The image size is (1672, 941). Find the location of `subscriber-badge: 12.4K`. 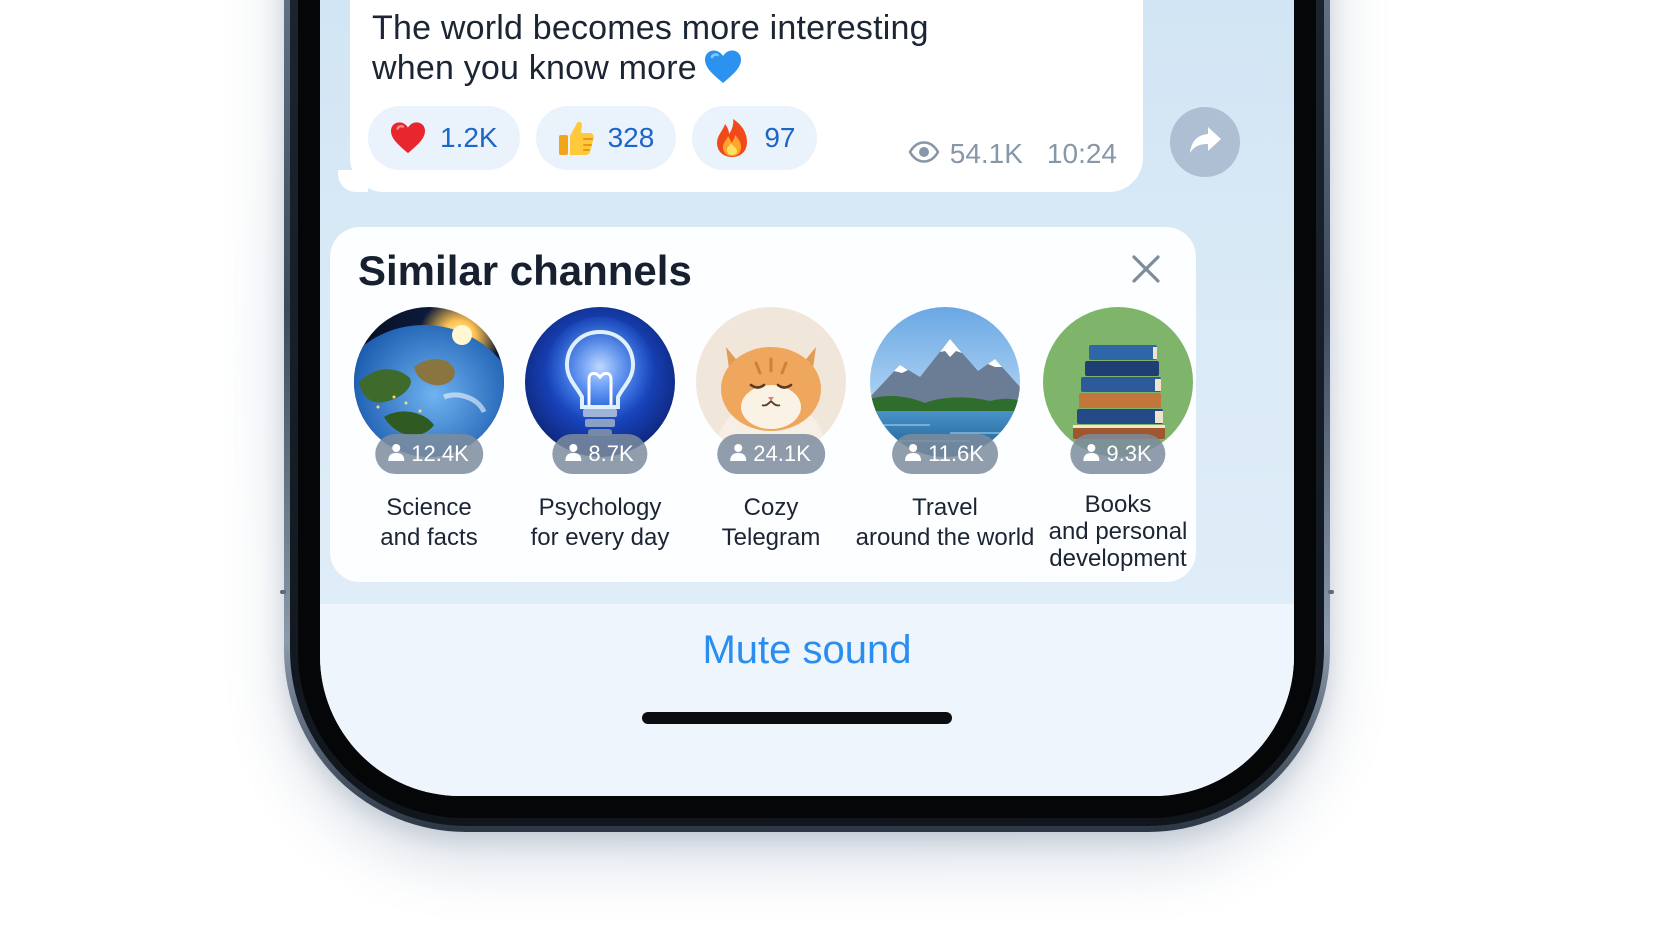

subscriber-badge: 12.4K is located at coordinates (429, 454).